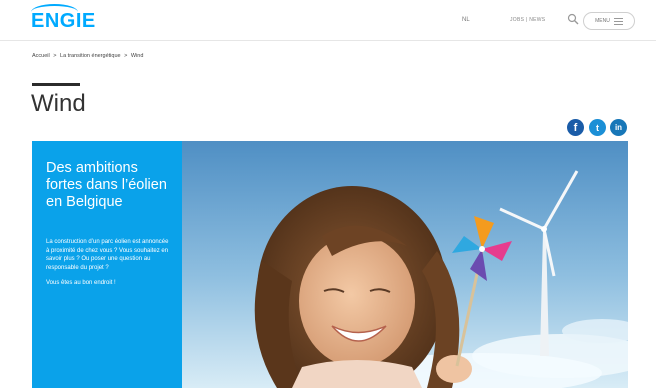 Image resolution: width=656 pixels, height=388 pixels. I want to click on menu-button: MENU, so click(609, 21).